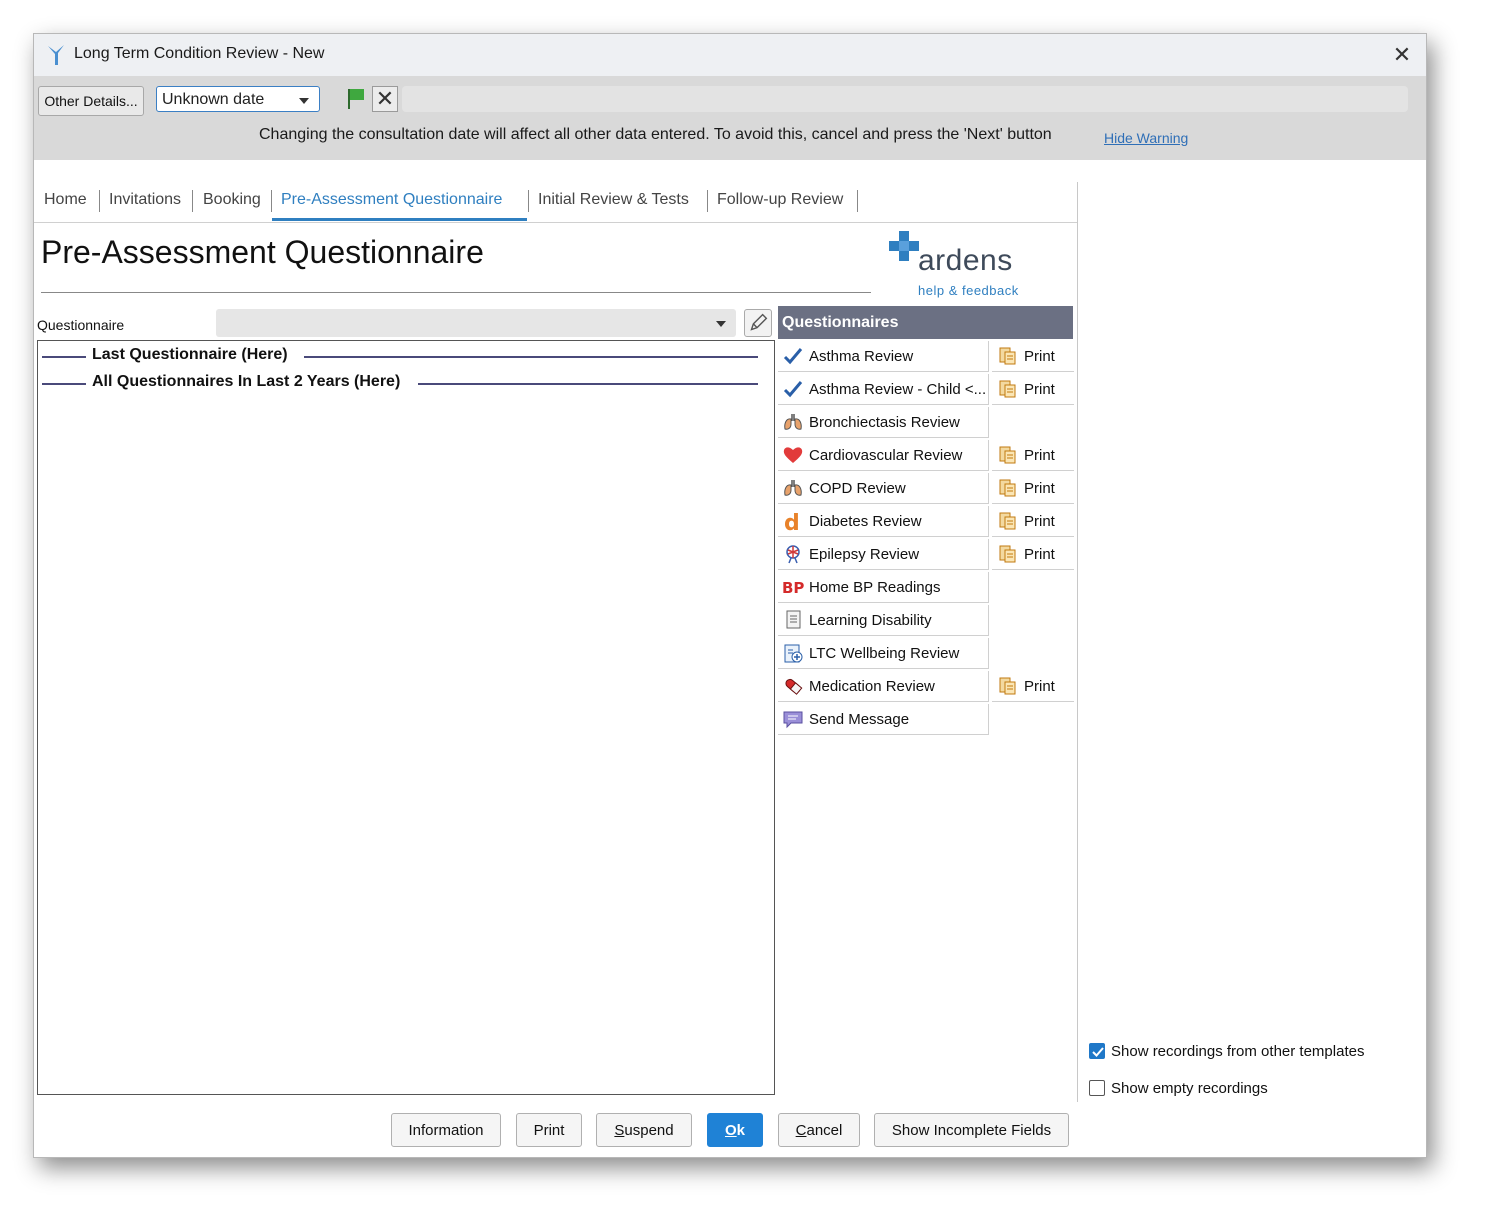  What do you see at coordinates (65, 200) in the screenshot?
I see `tab-home: Home` at bounding box center [65, 200].